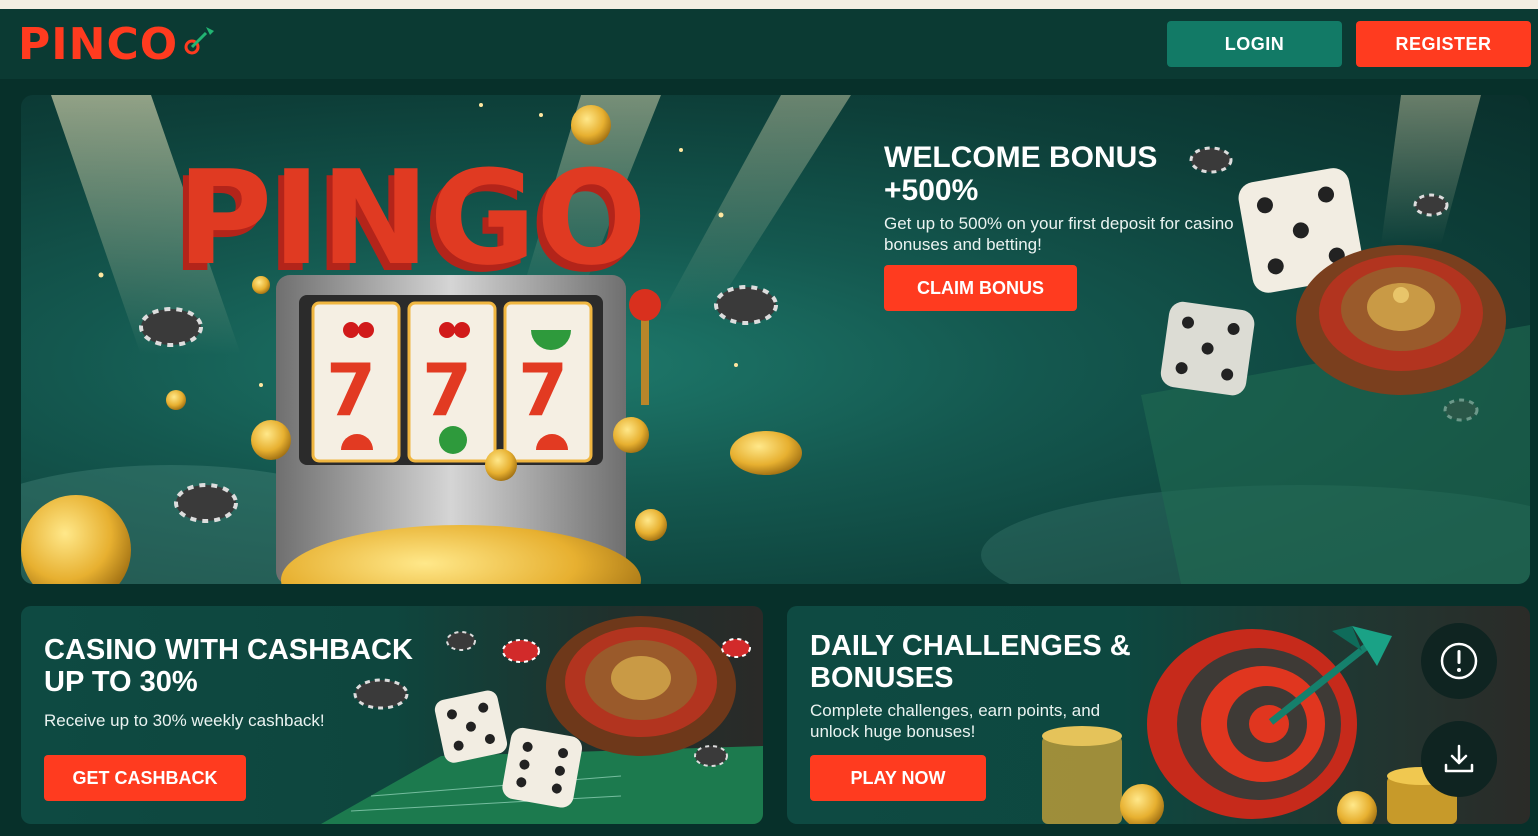 Image resolution: width=1538 pixels, height=836 pixels. Describe the element at coordinates (145, 778) in the screenshot. I see `get-cashback-button: GET CASHBACK` at that location.